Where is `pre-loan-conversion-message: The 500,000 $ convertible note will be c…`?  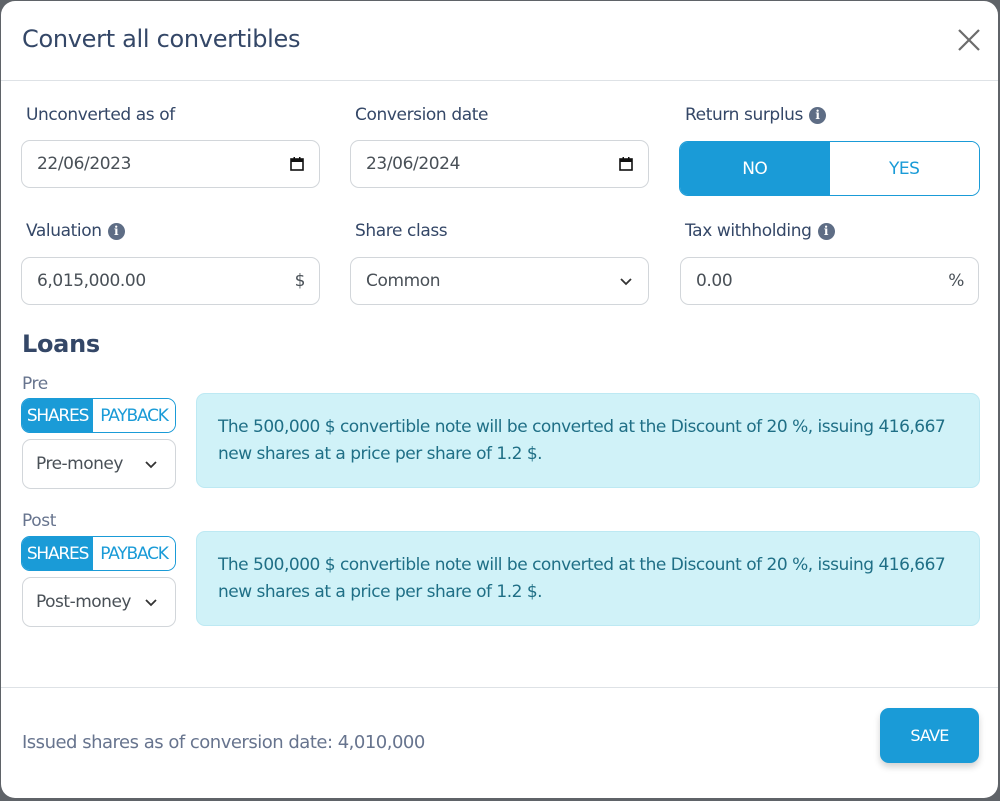
pre-loan-conversion-message: The 500,000 $ convertible note will be c… is located at coordinates (588, 440).